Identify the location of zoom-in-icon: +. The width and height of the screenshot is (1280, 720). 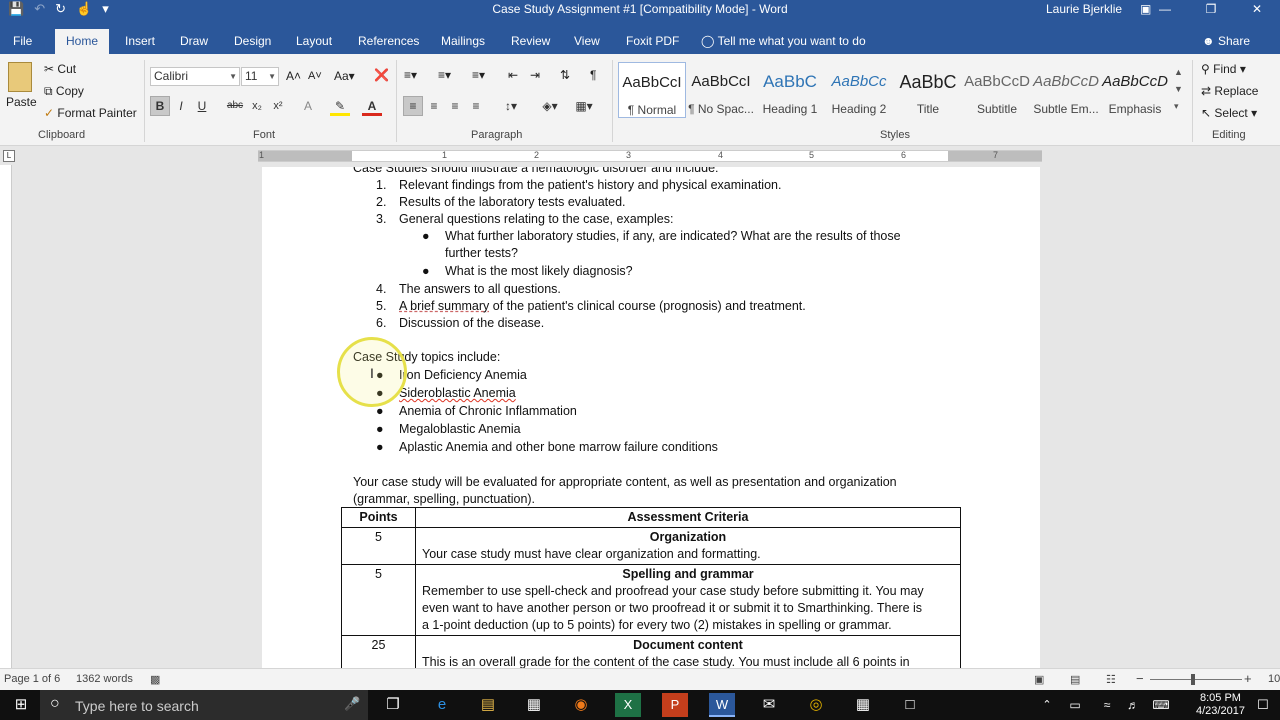
(1248, 678).